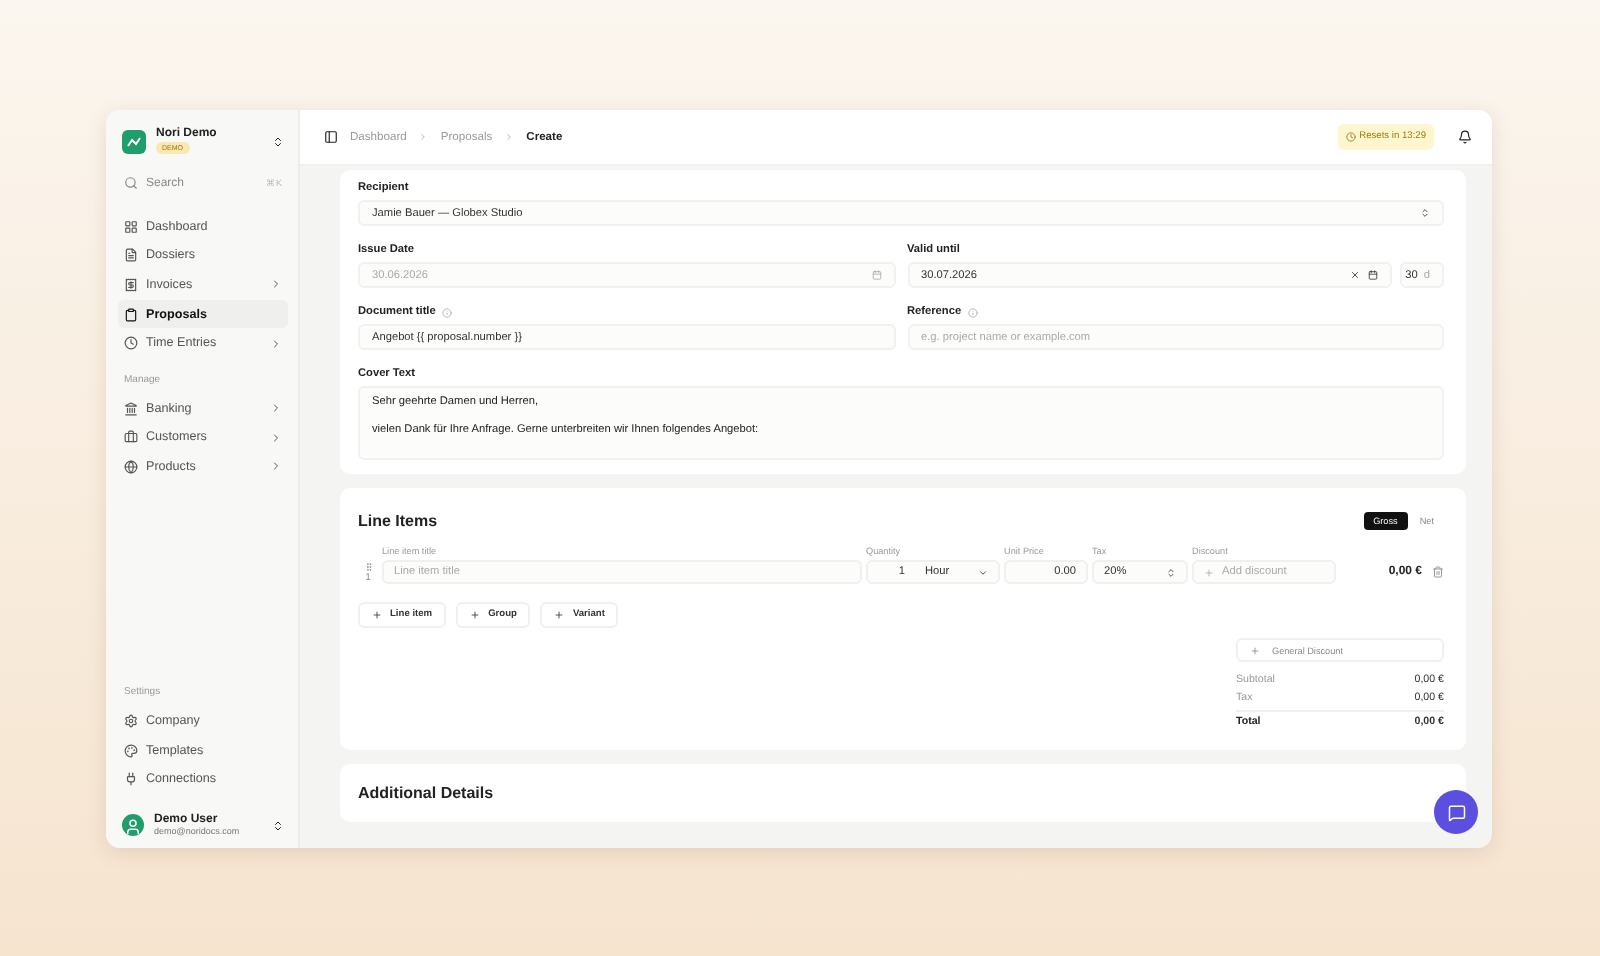  I want to click on notifications-icon, so click(1465, 137).